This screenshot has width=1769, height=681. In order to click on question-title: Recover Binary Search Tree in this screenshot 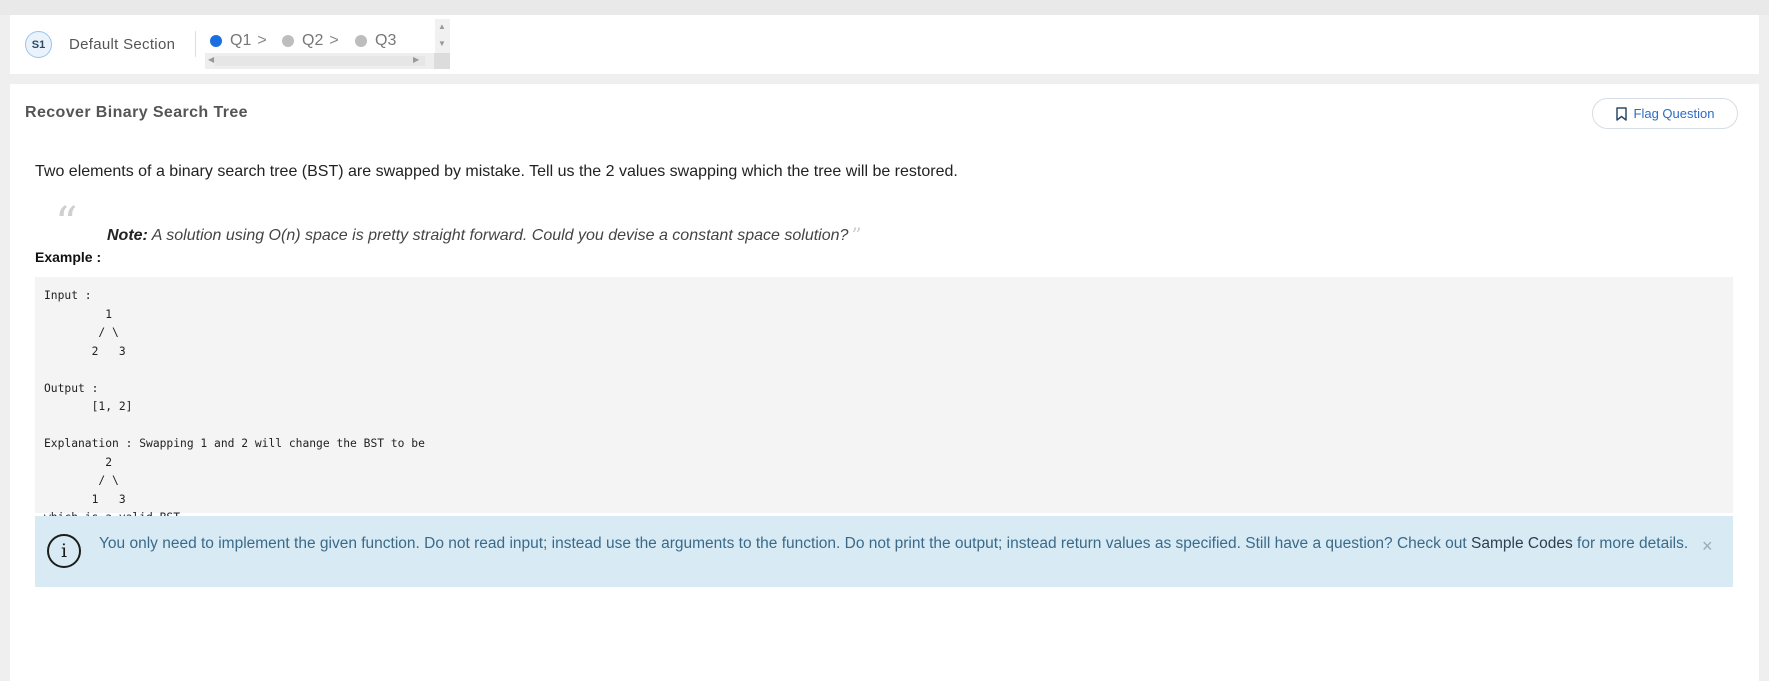, I will do `click(136, 112)`.